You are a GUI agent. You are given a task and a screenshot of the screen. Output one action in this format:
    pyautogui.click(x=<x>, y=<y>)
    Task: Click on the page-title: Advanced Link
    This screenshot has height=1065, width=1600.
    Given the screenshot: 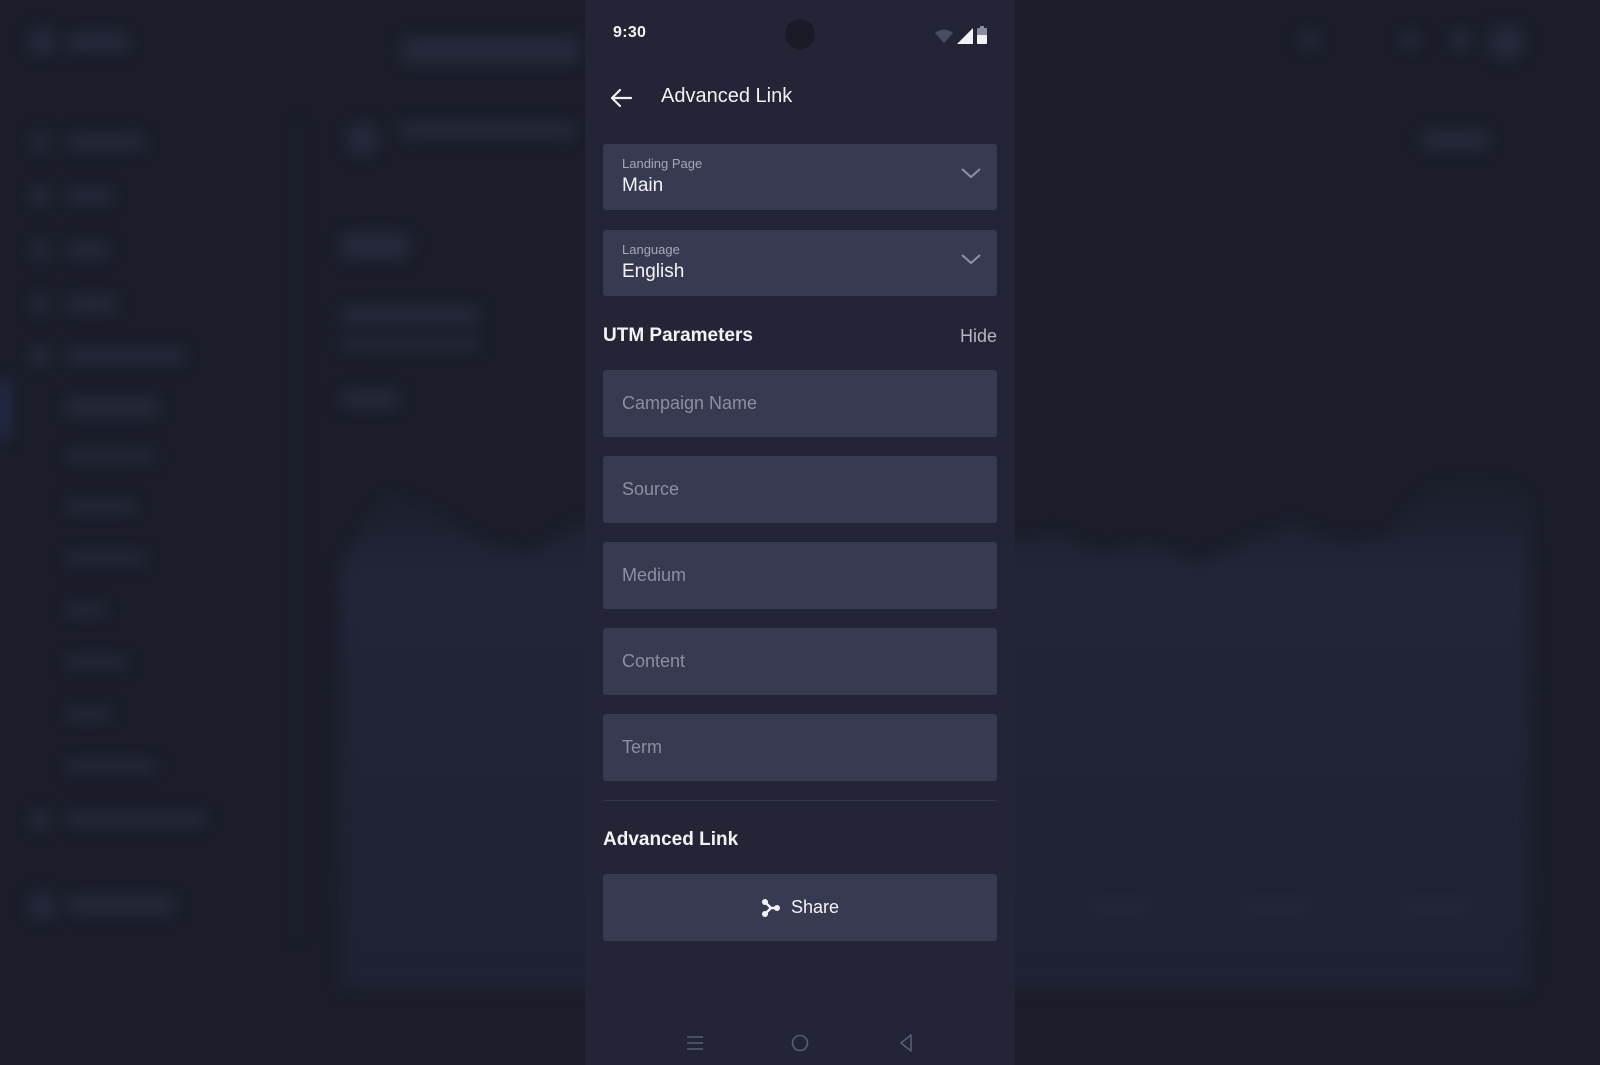 What is the action you would take?
    pyautogui.click(x=727, y=96)
    